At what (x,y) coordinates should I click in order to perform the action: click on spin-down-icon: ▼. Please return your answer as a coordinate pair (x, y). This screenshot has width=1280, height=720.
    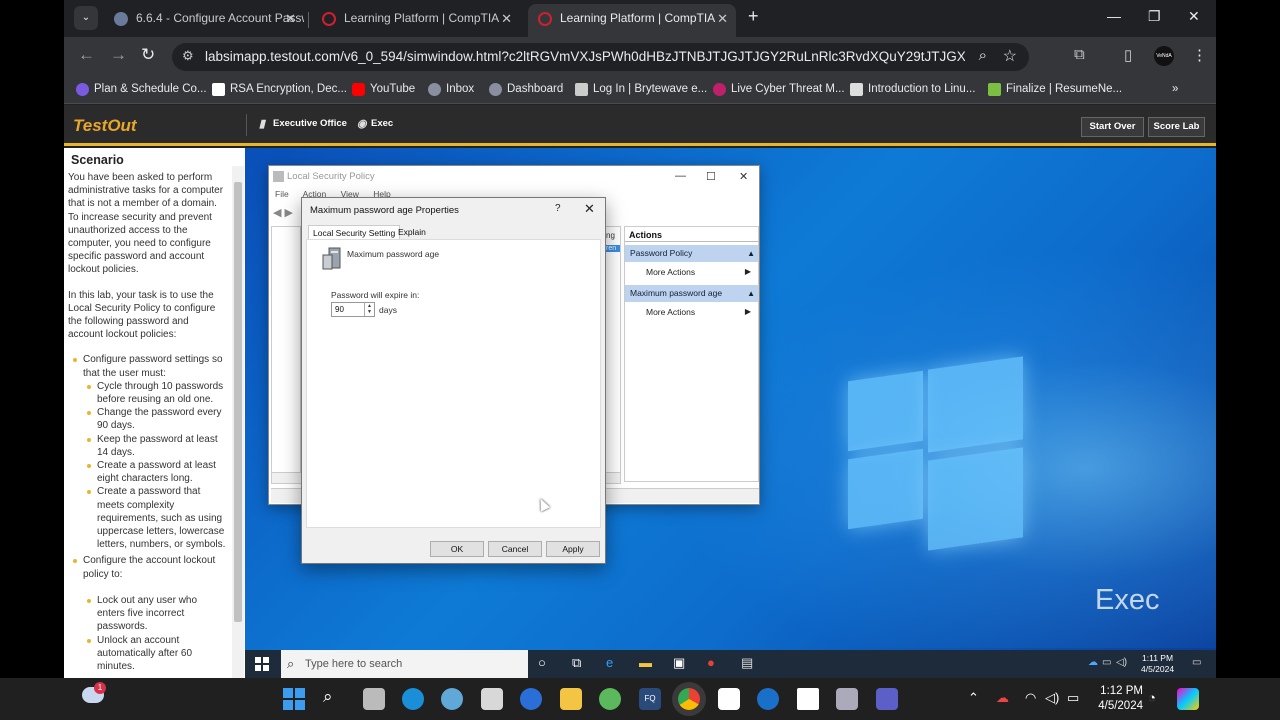
    Looking at the image, I should click on (369, 312).